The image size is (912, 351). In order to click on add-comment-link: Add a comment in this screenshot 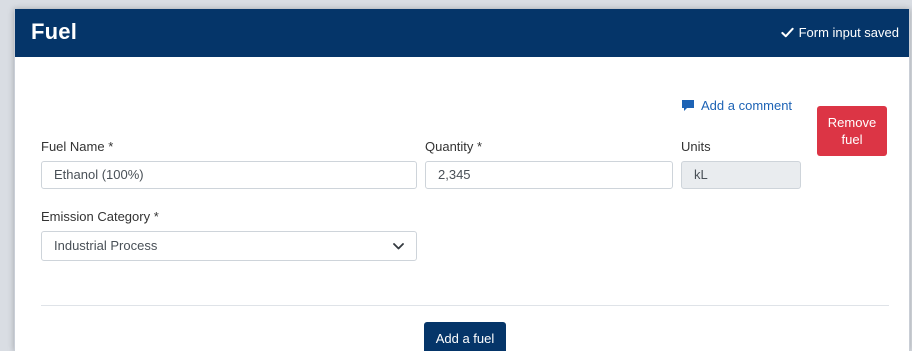, I will do `click(736, 105)`.